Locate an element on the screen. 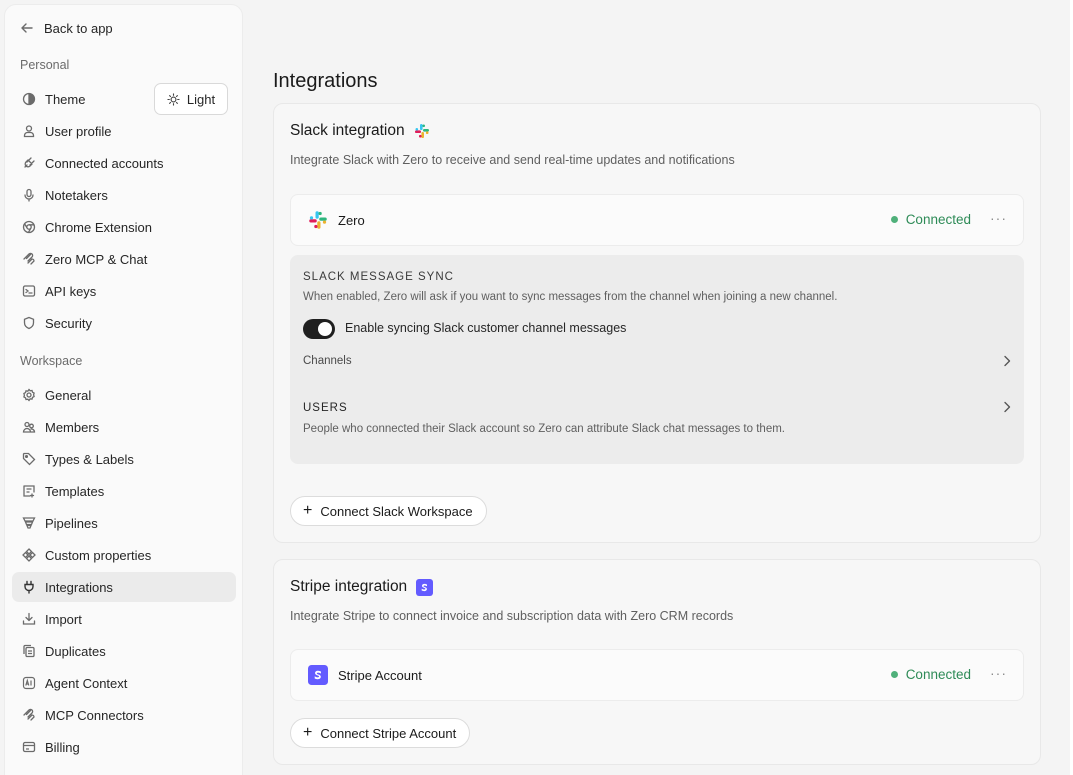  stripe-card-title-text: Stripe integration is located at coordinates (349, 586).